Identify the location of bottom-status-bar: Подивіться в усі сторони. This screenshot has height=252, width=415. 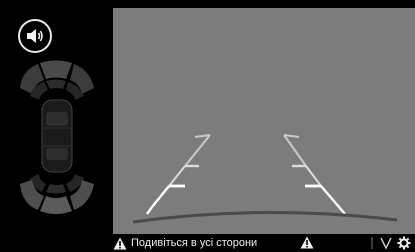
(264, 243).